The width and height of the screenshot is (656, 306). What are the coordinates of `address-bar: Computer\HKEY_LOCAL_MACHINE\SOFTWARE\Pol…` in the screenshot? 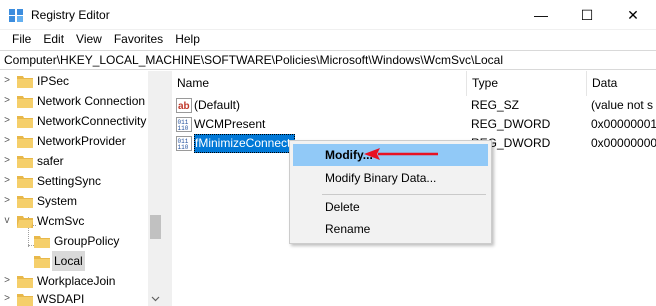 It's located at (328, 60).